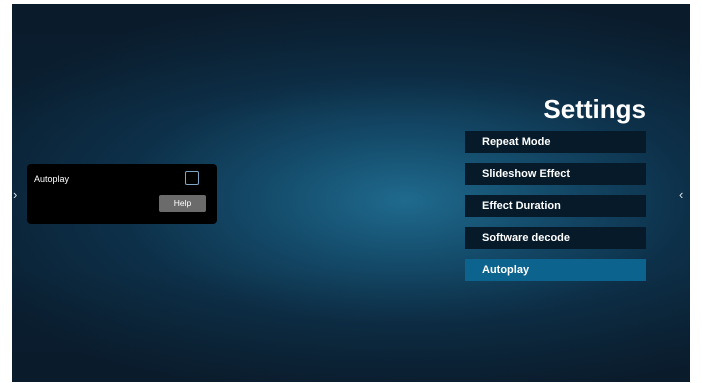 This screenshot has width=702, height=383. What do you see at coordinates (555, 238) in the screenshot?
I see `menu-item-software-decode: Software decode` at bounding box center [555, 238].